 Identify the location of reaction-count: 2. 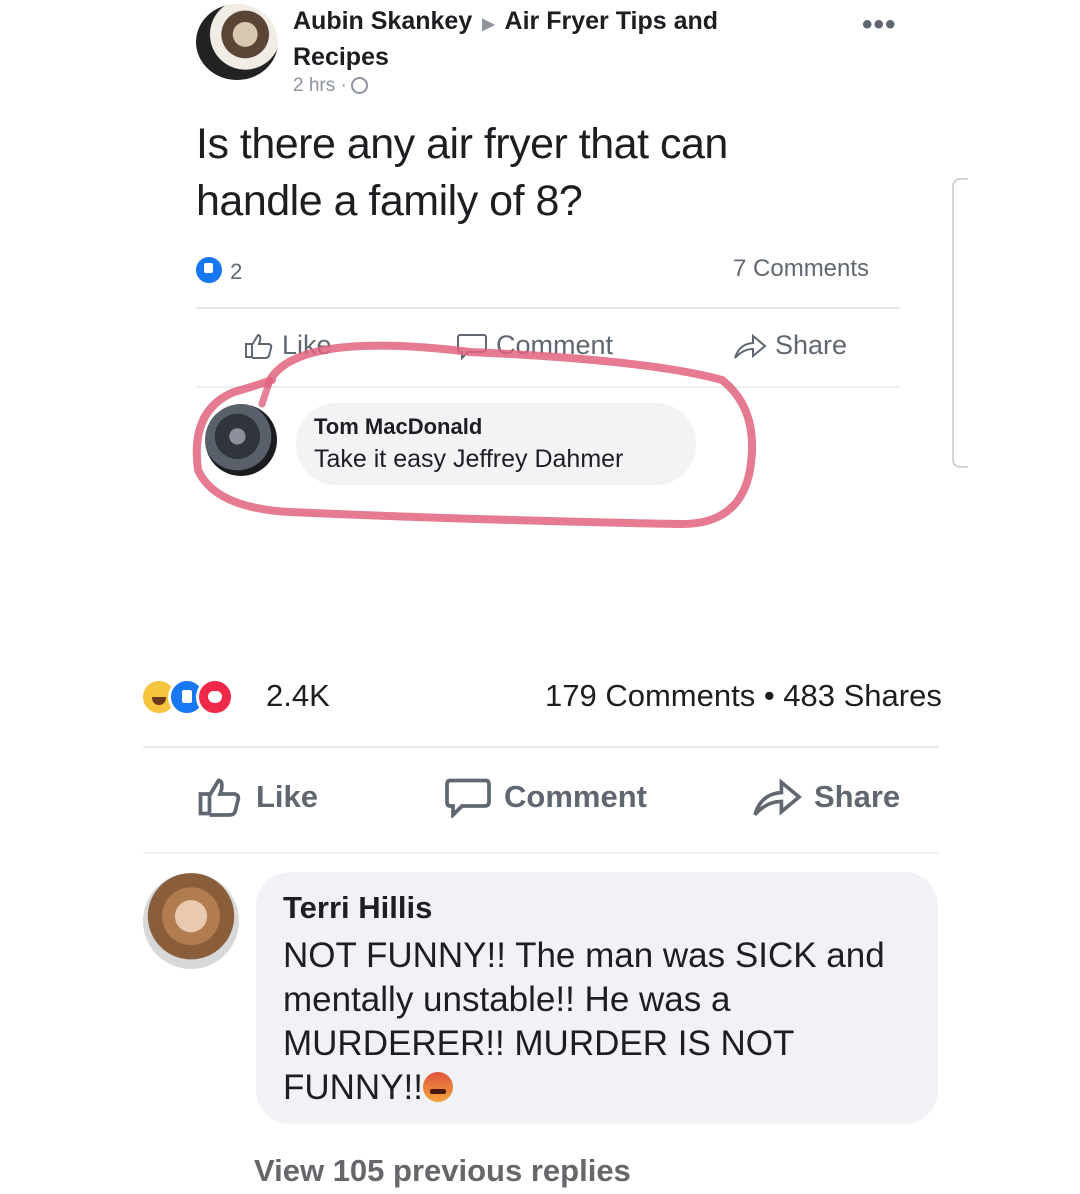
(236, 271).